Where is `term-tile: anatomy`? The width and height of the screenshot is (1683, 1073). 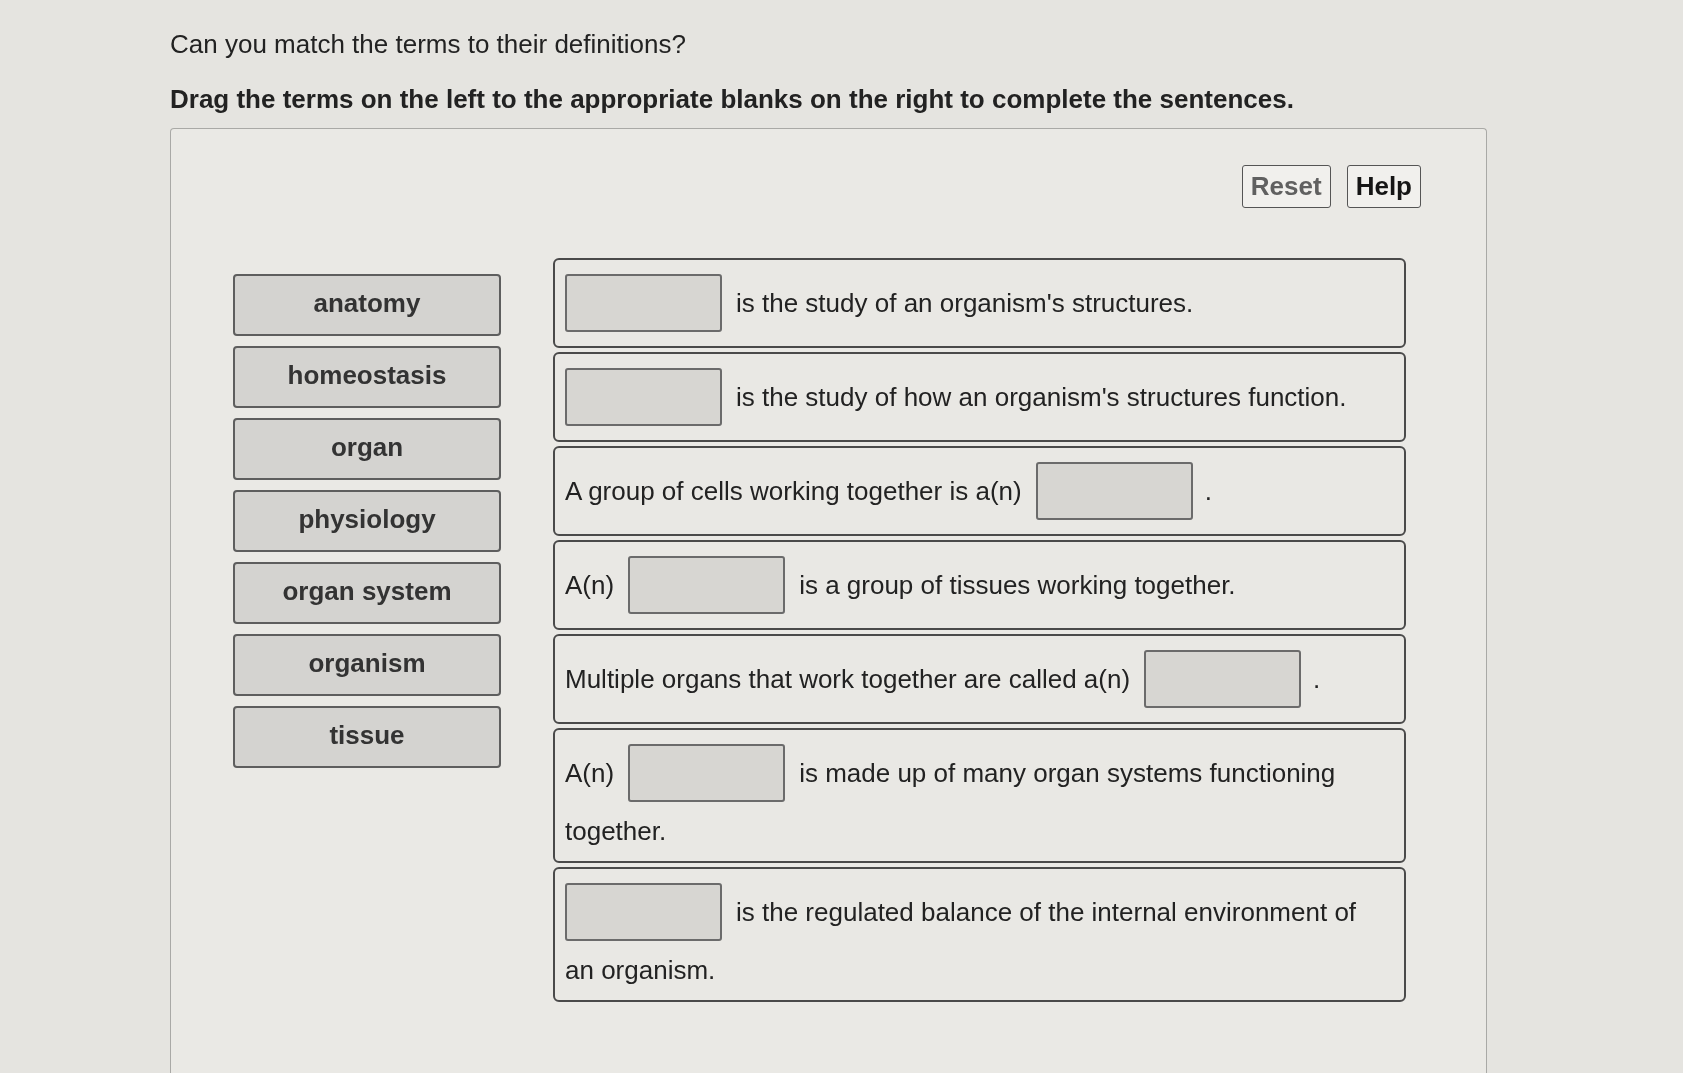 term-tile: anatomy is located at coordinates (367, 305).